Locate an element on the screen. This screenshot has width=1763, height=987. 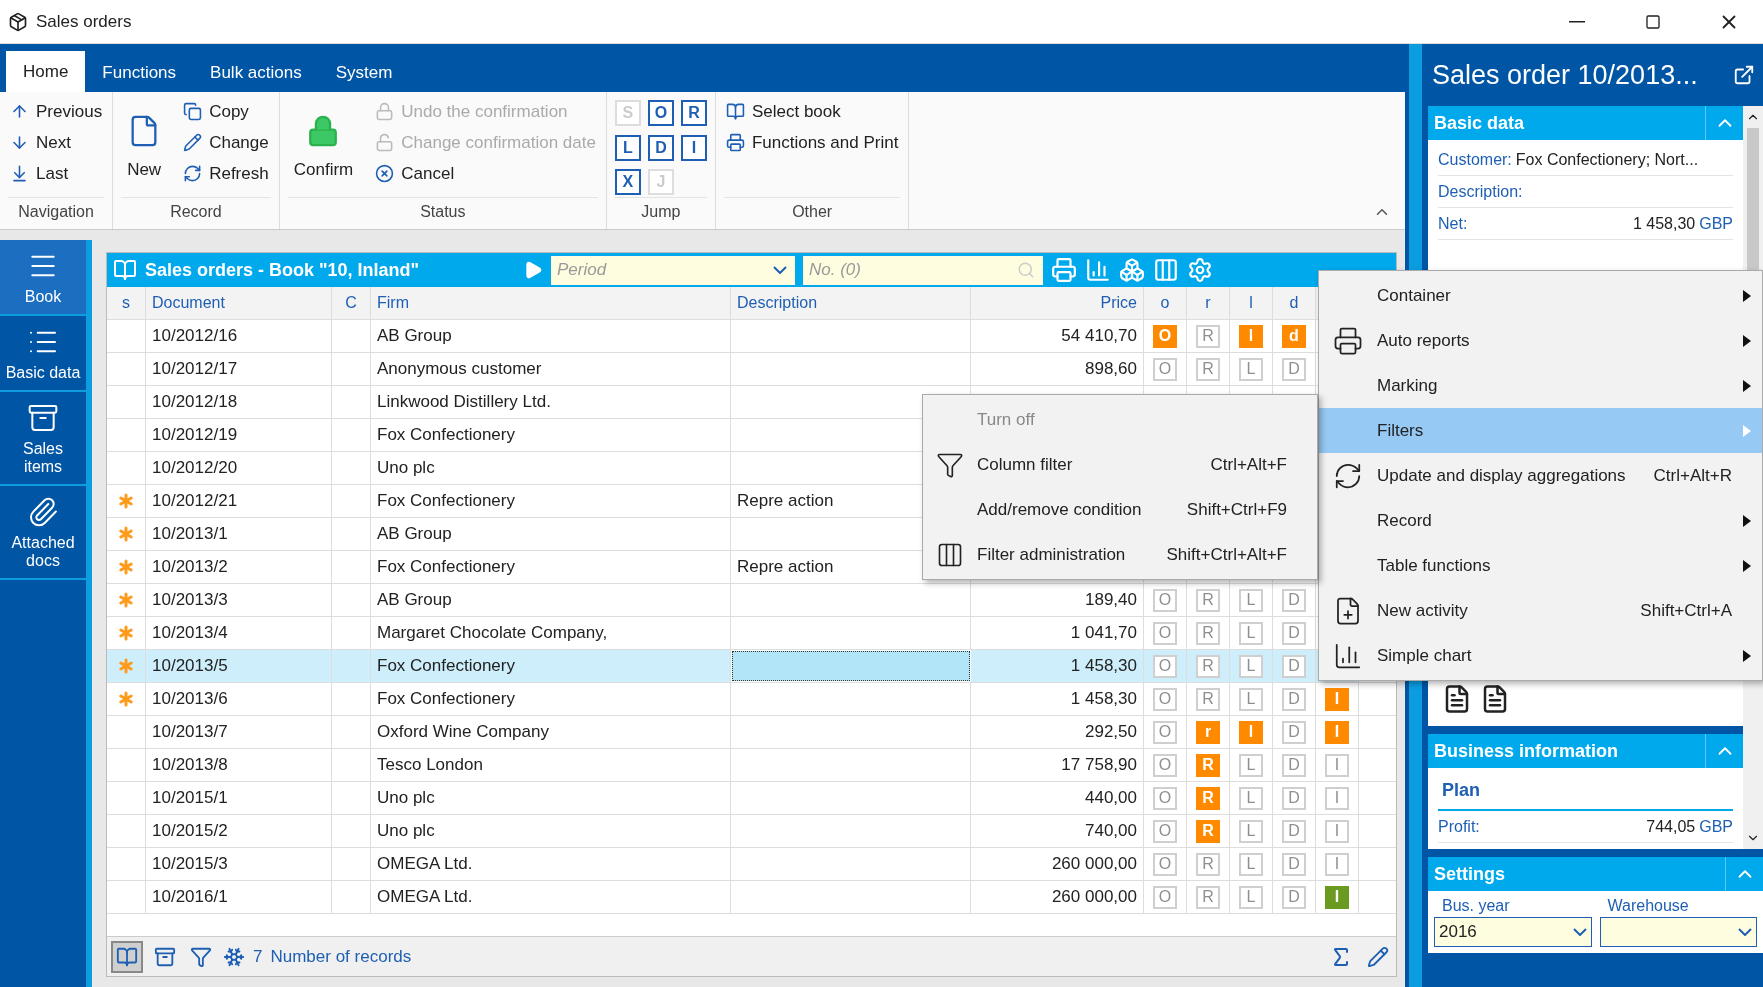
jump-button: I is located at coordinates (693, 147).